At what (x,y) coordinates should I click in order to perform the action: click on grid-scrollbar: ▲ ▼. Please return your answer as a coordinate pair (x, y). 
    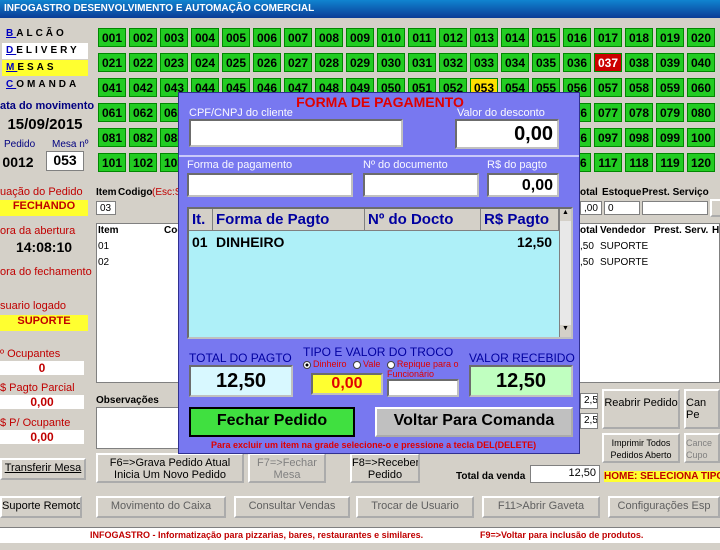
    Looking at the image, I should click on (565, 273).